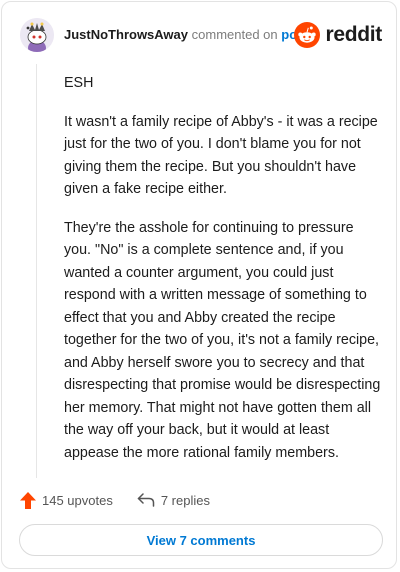  What do you see at coordinates (77, 500) in the screenshot?
I see `upvote-count: 145 upvotes` at bounding box center [77, 500].